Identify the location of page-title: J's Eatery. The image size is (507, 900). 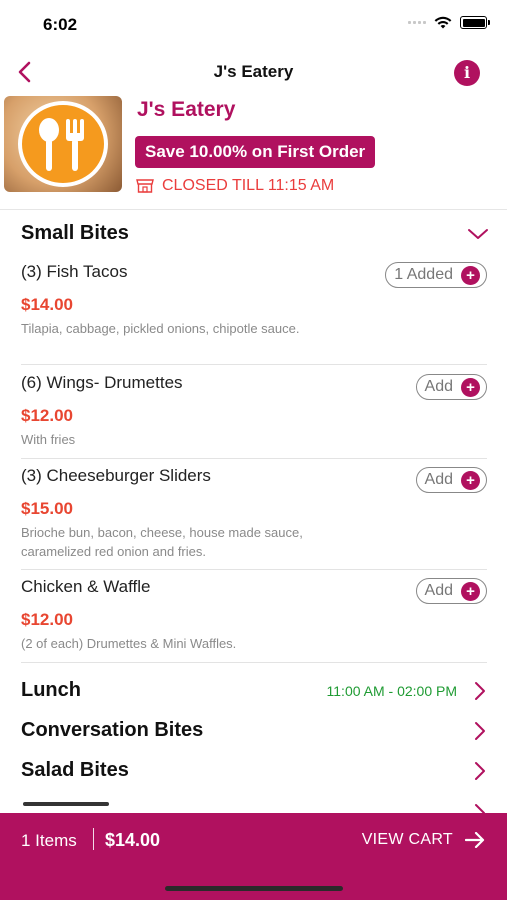
(253, 71).